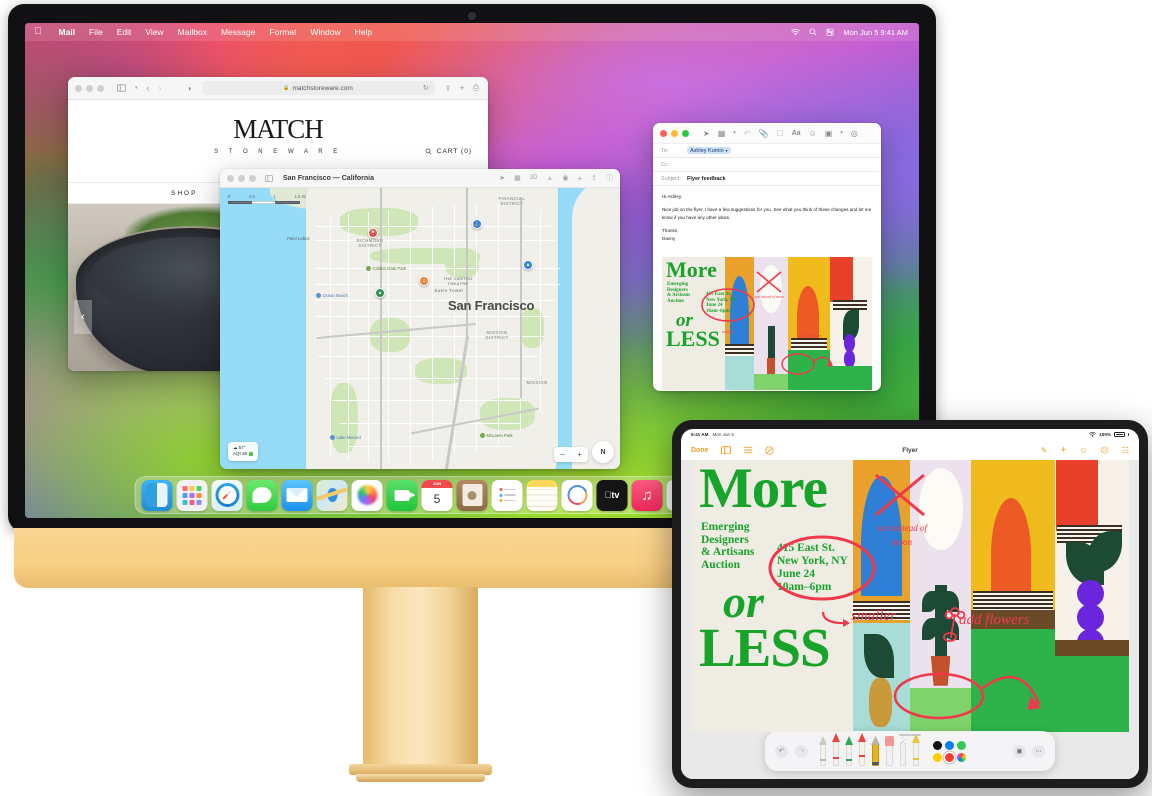  Describe the element at coordinates (402, 495) in the screenshot. I see `dock-item-facetime` at that location.